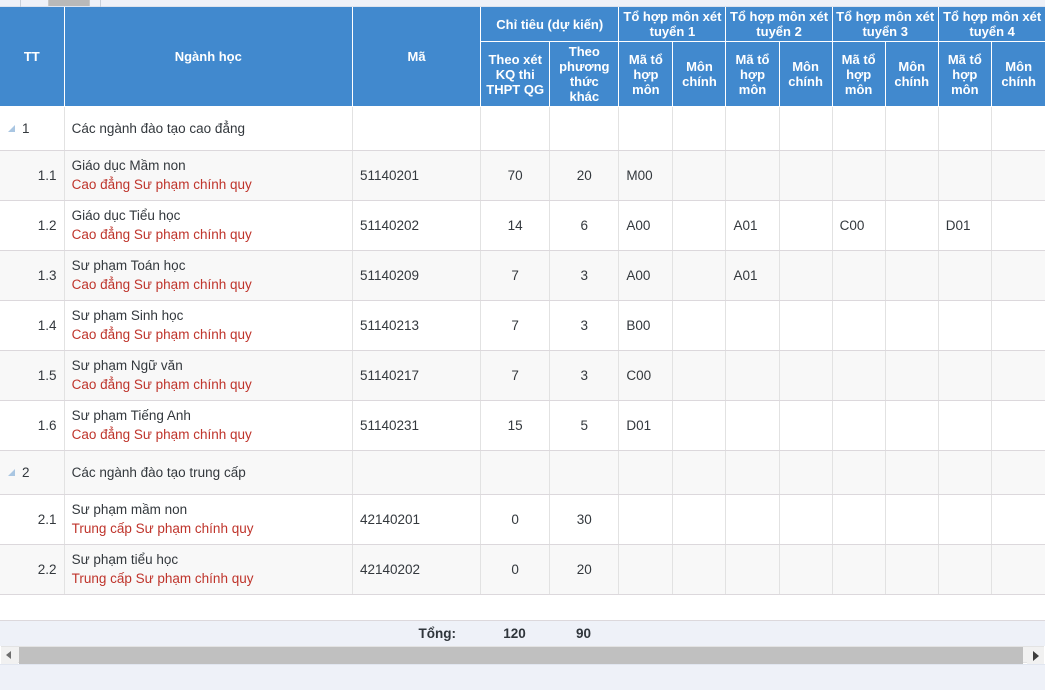 This screenshot has height=690, width=1045. What do you see at coordinates (417, 225) in the screenshot?
I see `cell-ma: 51140202` at bounding box center [417, 225].